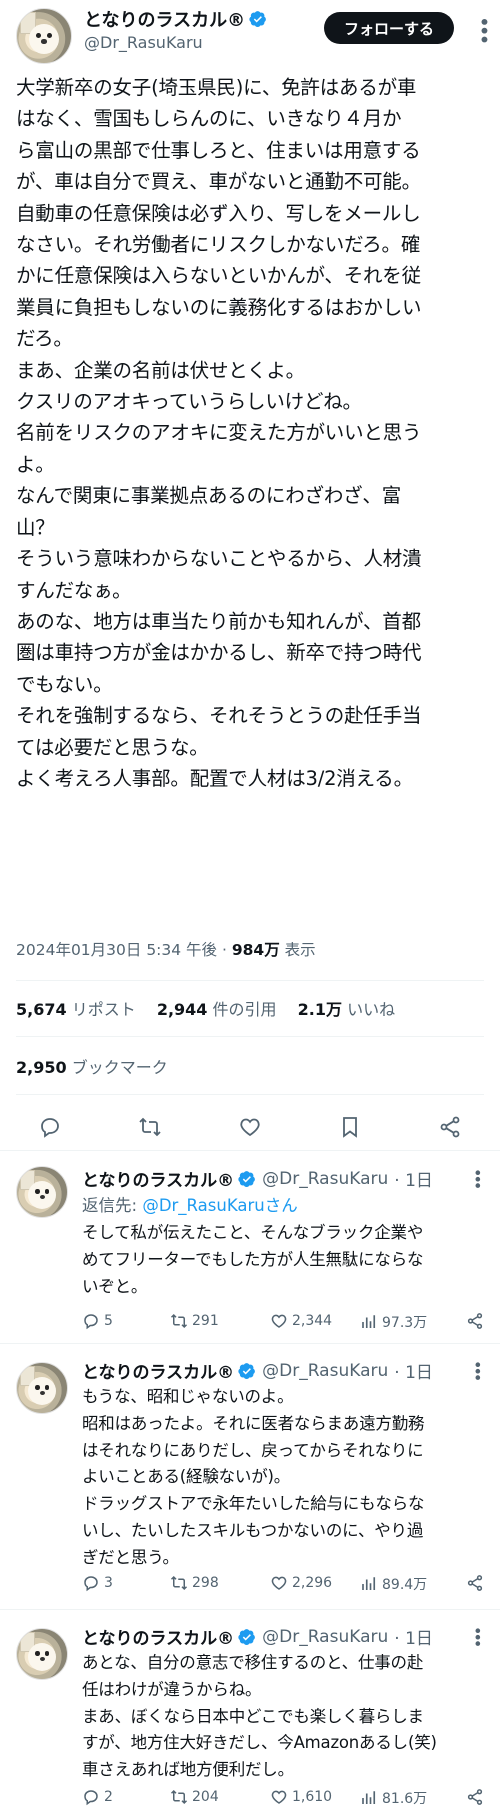 This screenshot has height=1816, width=500. What do you see at coordinates (253, 1504) in the screenshot?
I see `reply-line: ドラッグストアで永年たいした給与にもならな` at bounding box center [253, 1504].